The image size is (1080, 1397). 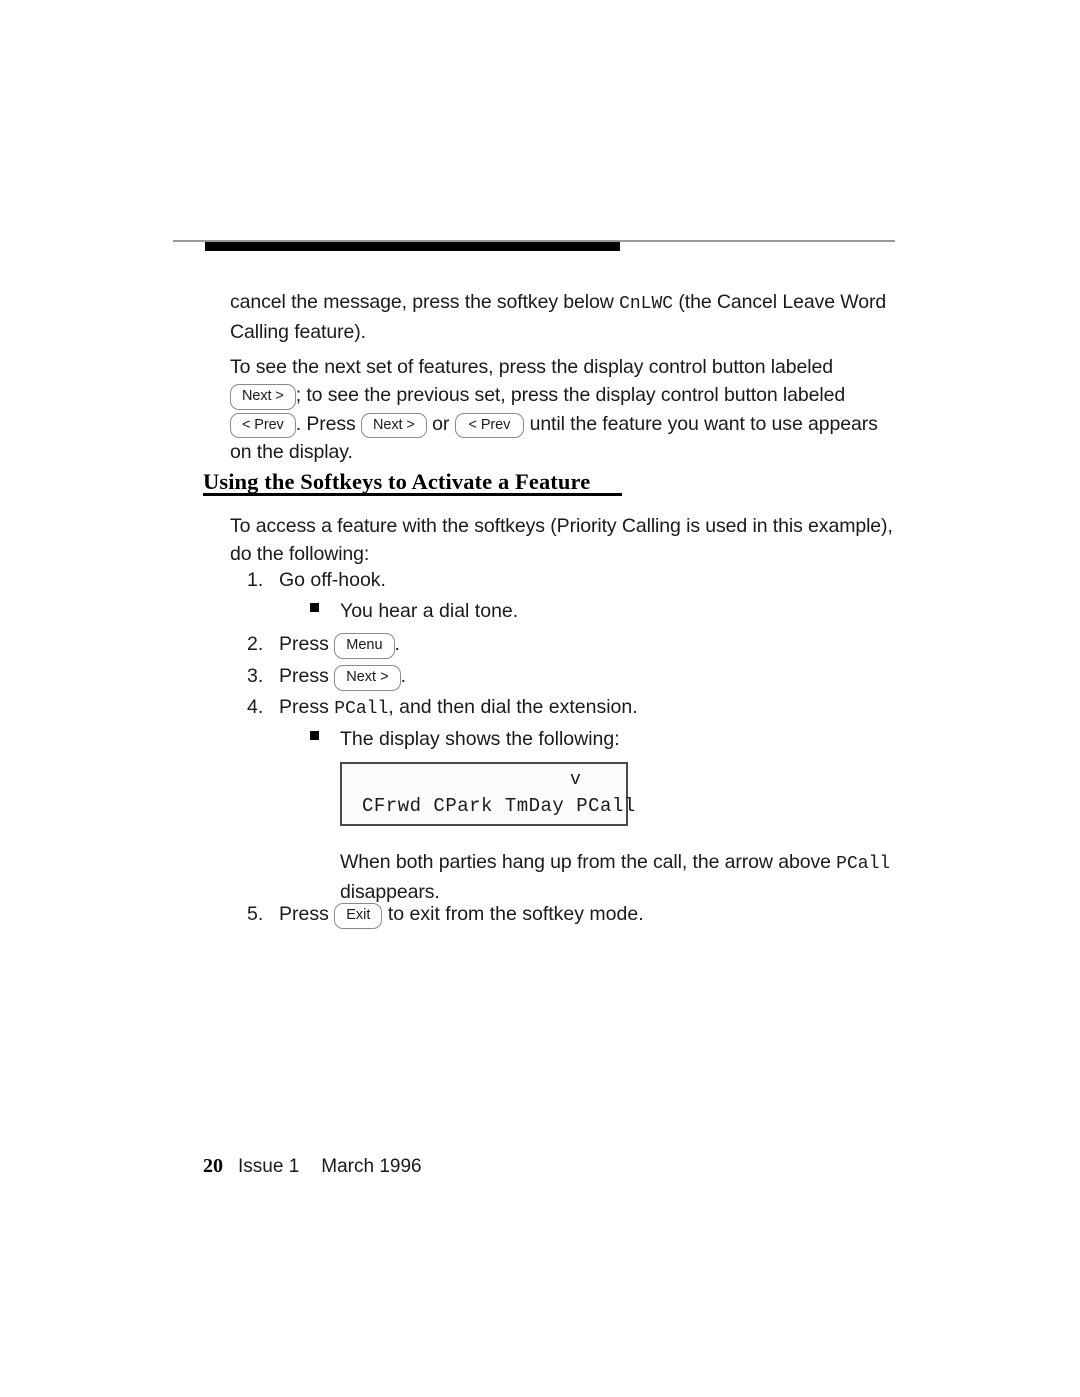 What do you see at coordinates (361, 709) in the screenshot?
I see `pcall-code-1: PCall` at bounding box center [361, 709].